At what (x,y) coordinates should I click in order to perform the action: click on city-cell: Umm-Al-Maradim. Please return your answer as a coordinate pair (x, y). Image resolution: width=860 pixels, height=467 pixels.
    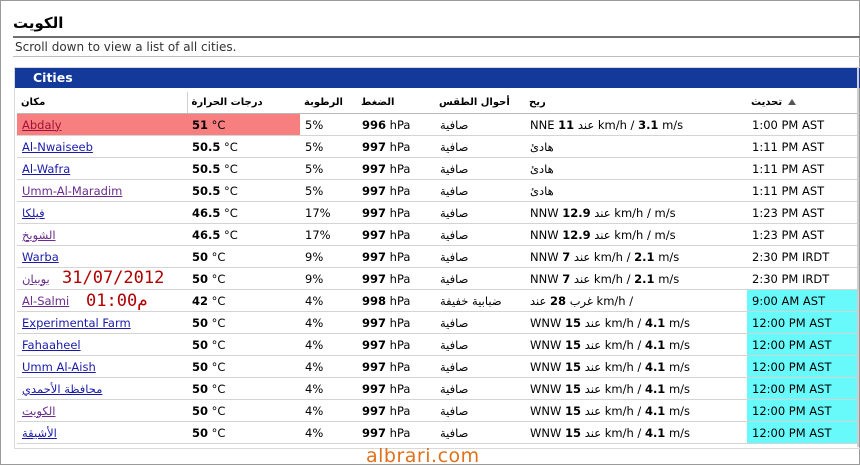
    Looking at the image, I should click on (102, 190).